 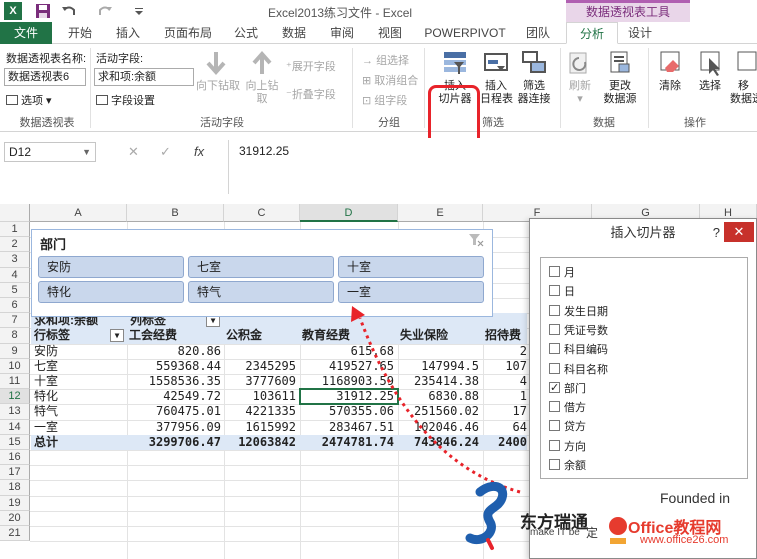 What do you see at coordinates (411, 292) in the screenshot?
I see `slicer-item: 一室` at bounding box center [411, 292].